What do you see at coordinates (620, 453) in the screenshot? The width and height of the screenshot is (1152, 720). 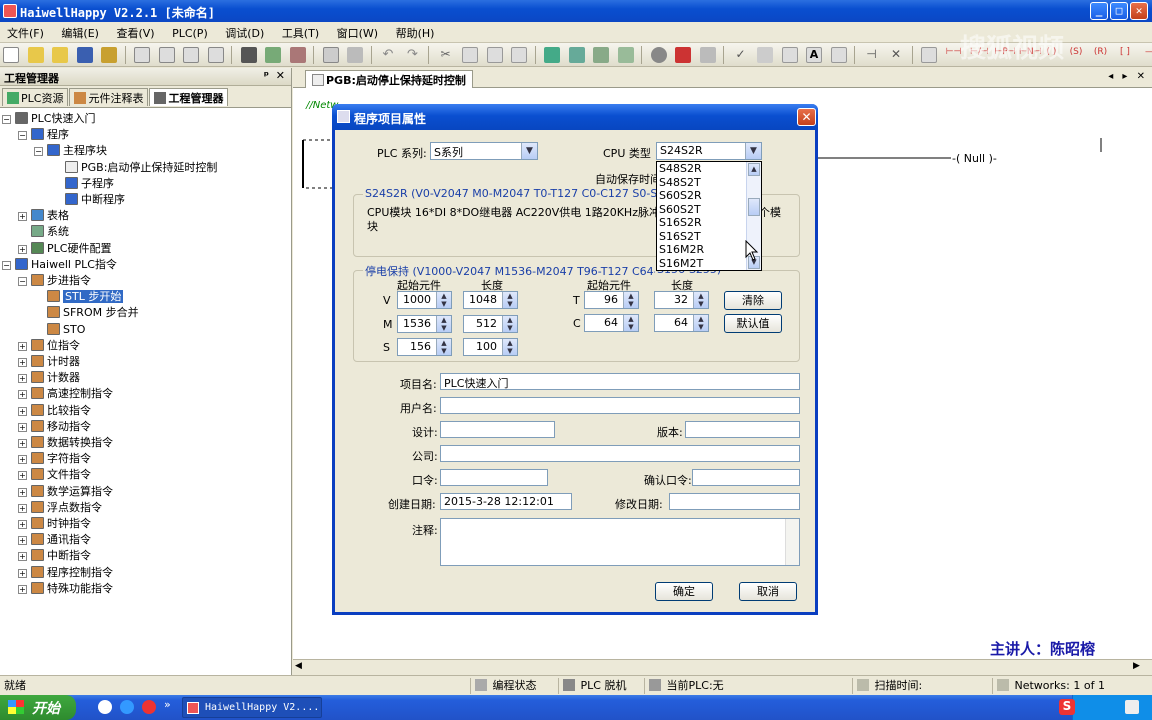 I see `company-input` at bounding box center [620, 453].